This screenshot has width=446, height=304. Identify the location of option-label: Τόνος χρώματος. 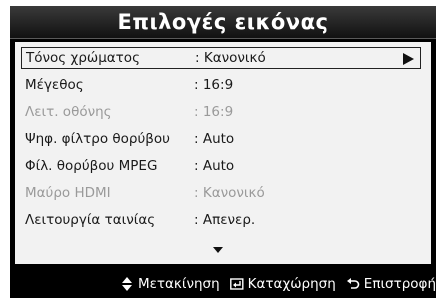
(83, 58).